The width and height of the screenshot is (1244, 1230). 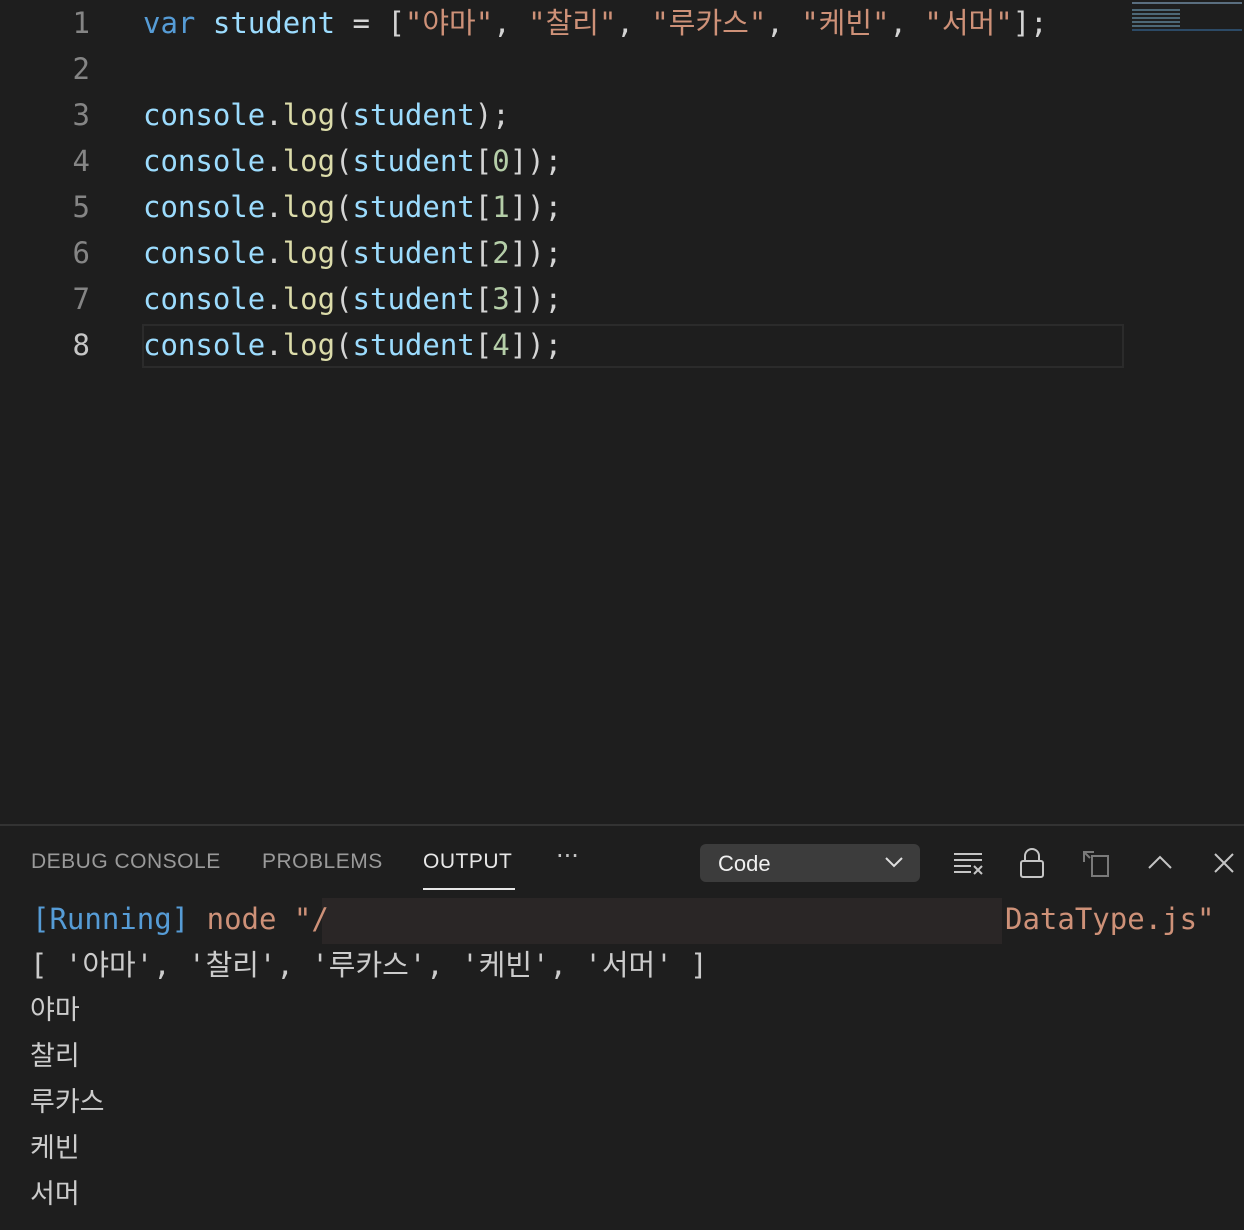 What do you see at coordinates (968, 863) in the screenshot?
I see `clear-output-icon` at bounding box center [968, 863].